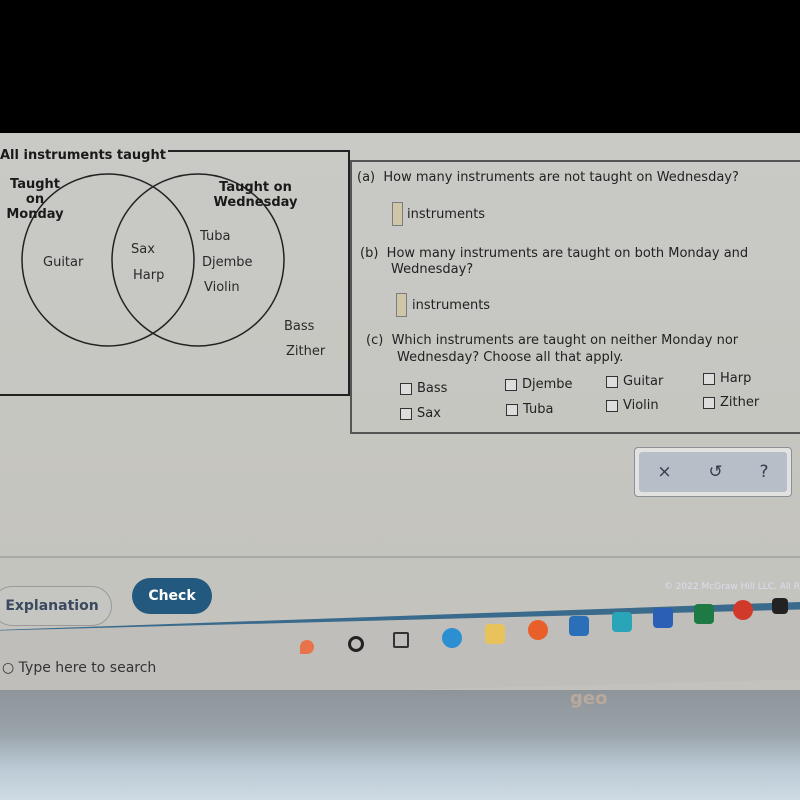 This screenshot has width=800, height=800. Describe the element at coordinates (35, 214) in the screenshot. I see `monday-label-line2: Monday` at that location.